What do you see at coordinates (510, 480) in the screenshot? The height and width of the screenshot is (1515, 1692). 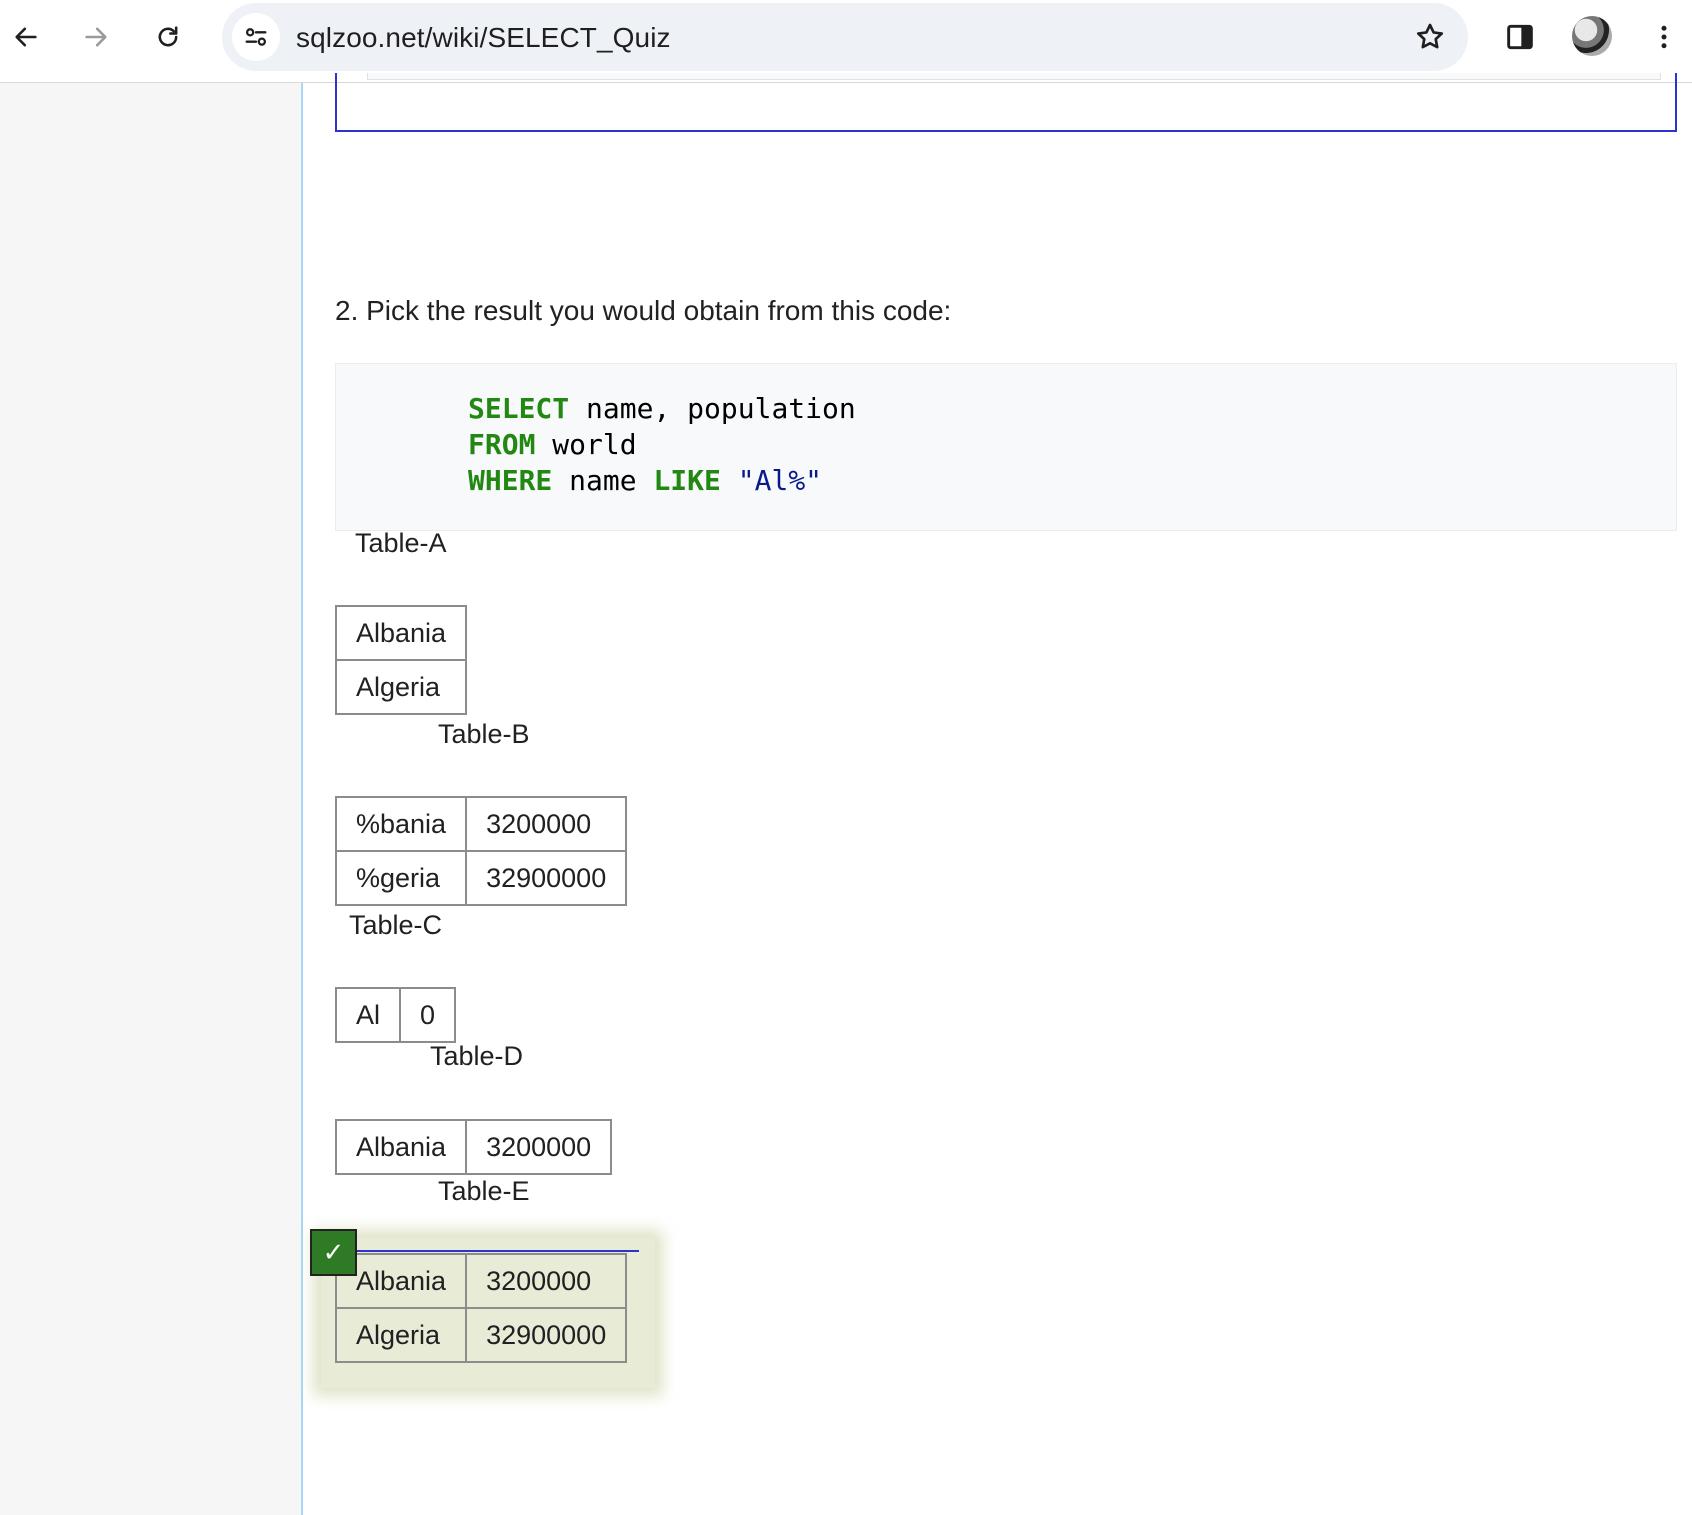 I see `sql-keyword: WHERE` at bounding box center [510, 480].